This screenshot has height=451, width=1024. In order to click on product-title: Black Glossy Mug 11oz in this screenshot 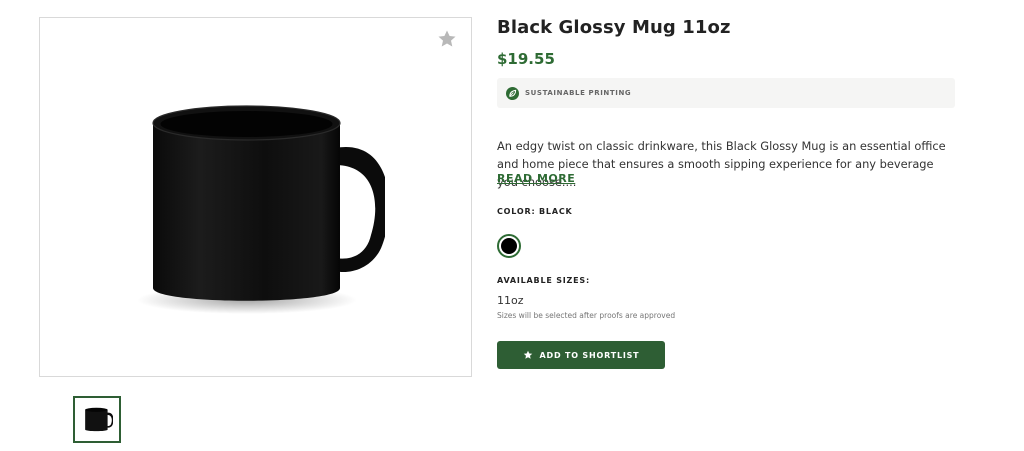, I will do `click(614, 27)`.